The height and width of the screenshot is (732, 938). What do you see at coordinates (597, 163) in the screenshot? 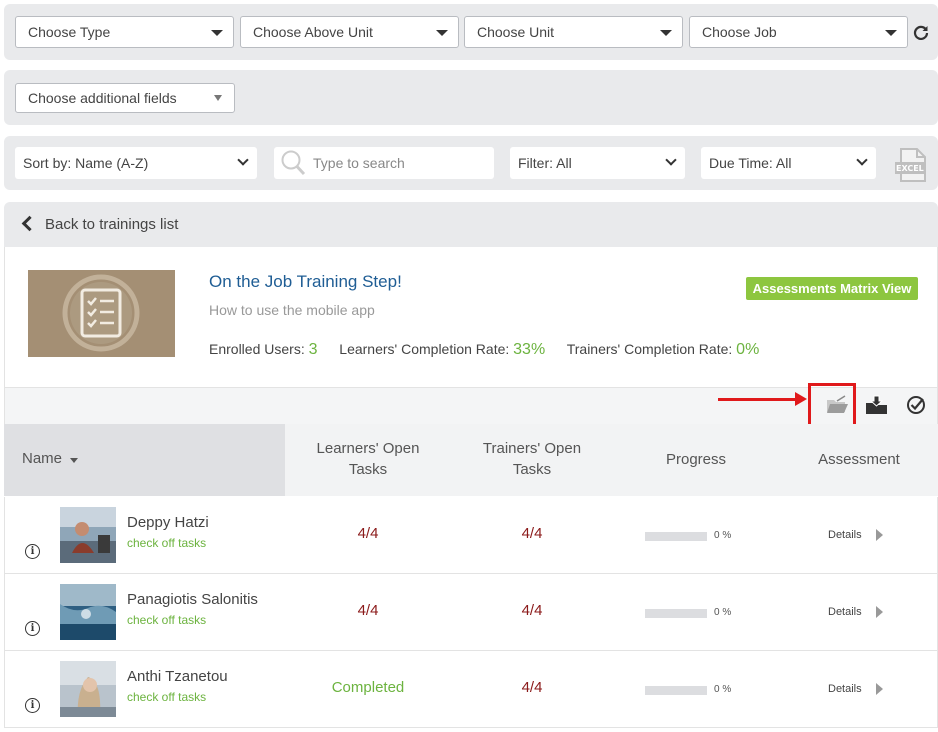
I see `filter-select: Filter: All` at bounding box center [597, 163].